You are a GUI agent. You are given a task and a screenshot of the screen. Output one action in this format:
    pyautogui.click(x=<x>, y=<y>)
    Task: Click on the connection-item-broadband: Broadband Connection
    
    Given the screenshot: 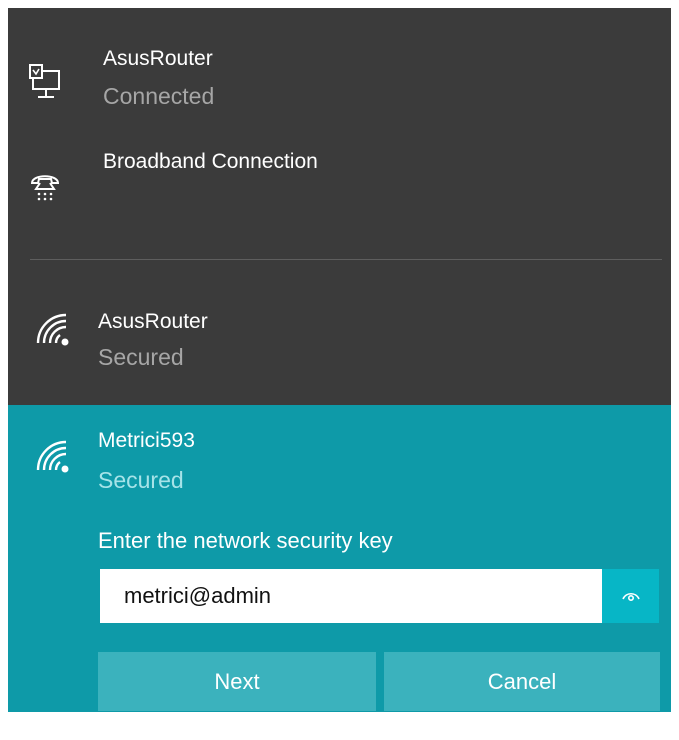 What is the action you would take?
    pyautogui.click(x=339, y=183)
    